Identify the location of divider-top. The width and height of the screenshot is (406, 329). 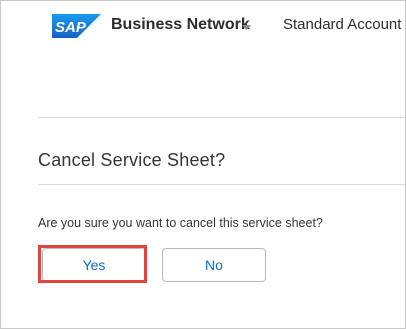
(222, 117).